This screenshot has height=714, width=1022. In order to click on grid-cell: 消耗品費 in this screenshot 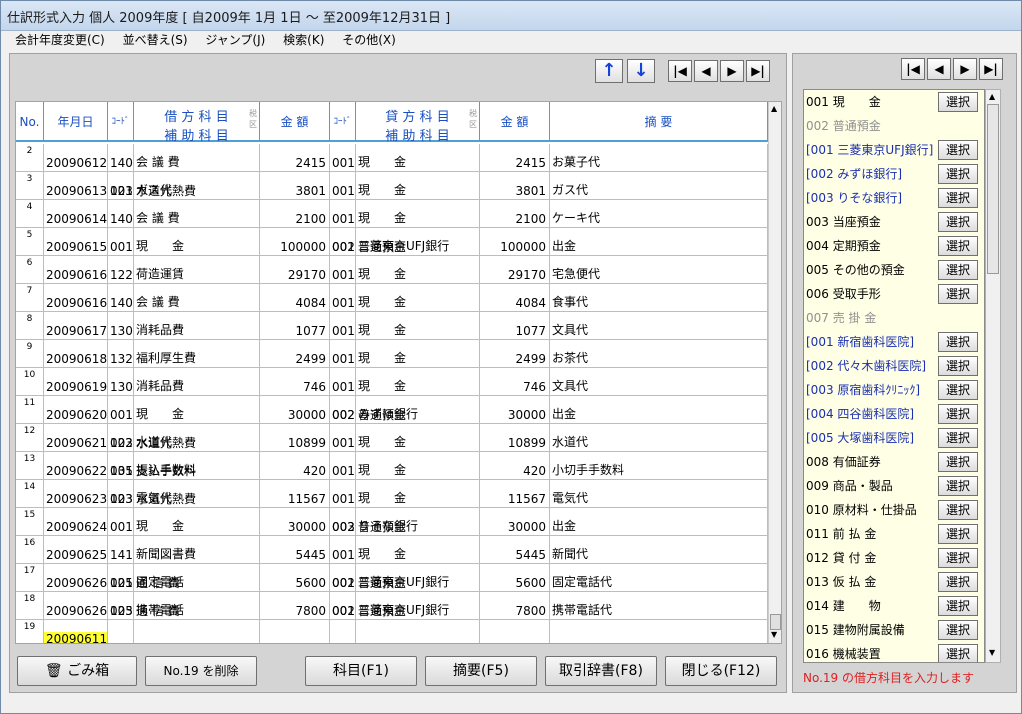, I will do `click(197, 382)`.